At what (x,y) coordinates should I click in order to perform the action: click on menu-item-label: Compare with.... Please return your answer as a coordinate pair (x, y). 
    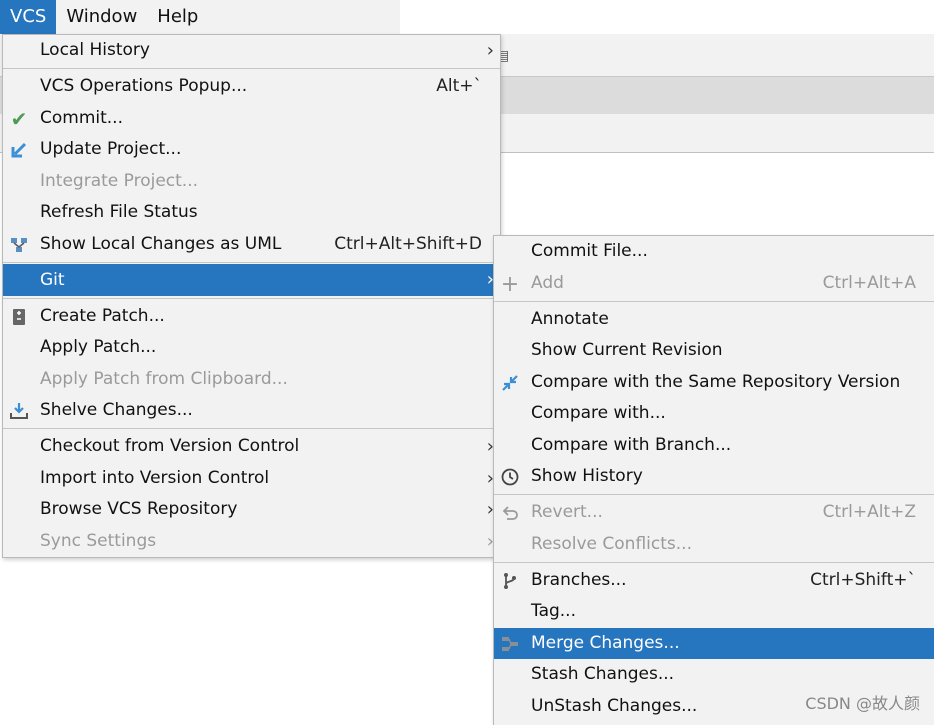
    Looking at the image, I should click on (598, 413).